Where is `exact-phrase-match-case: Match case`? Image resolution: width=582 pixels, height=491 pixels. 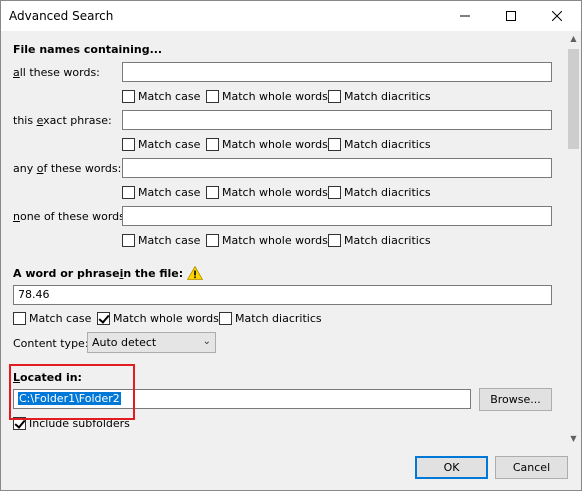
exact-phrase-match-case: Match case is located at coordinates (161, 144).